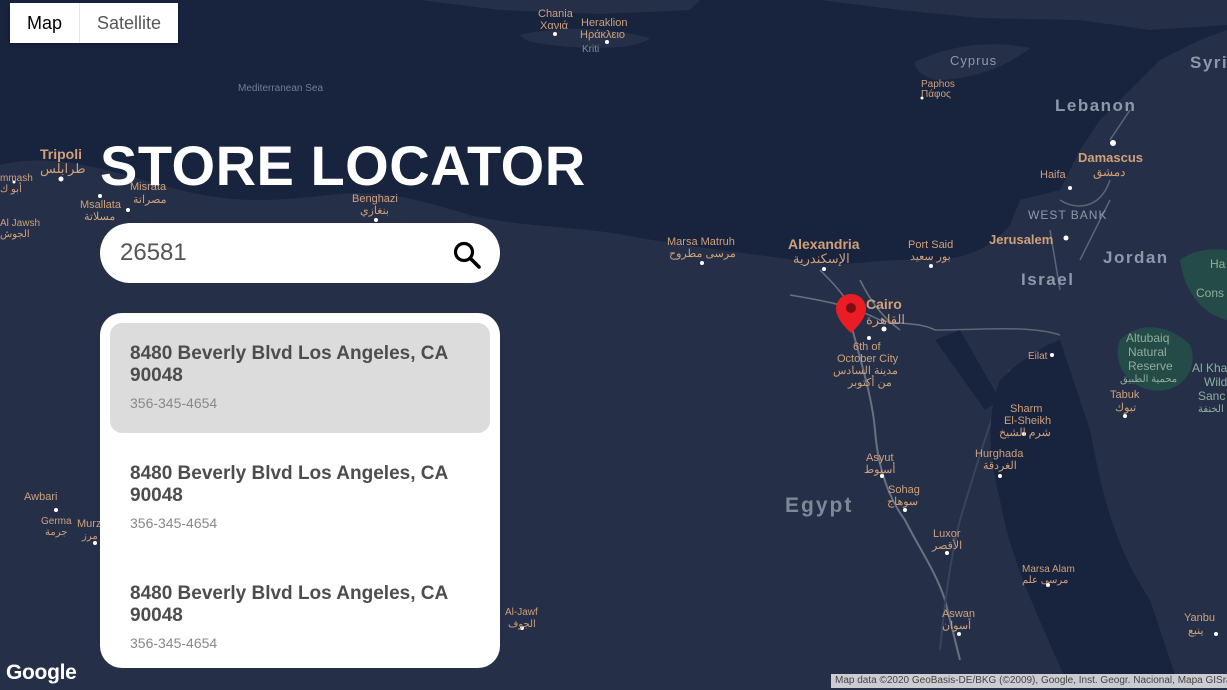  I want to click on label-murz: Murz, so click(89, 524).